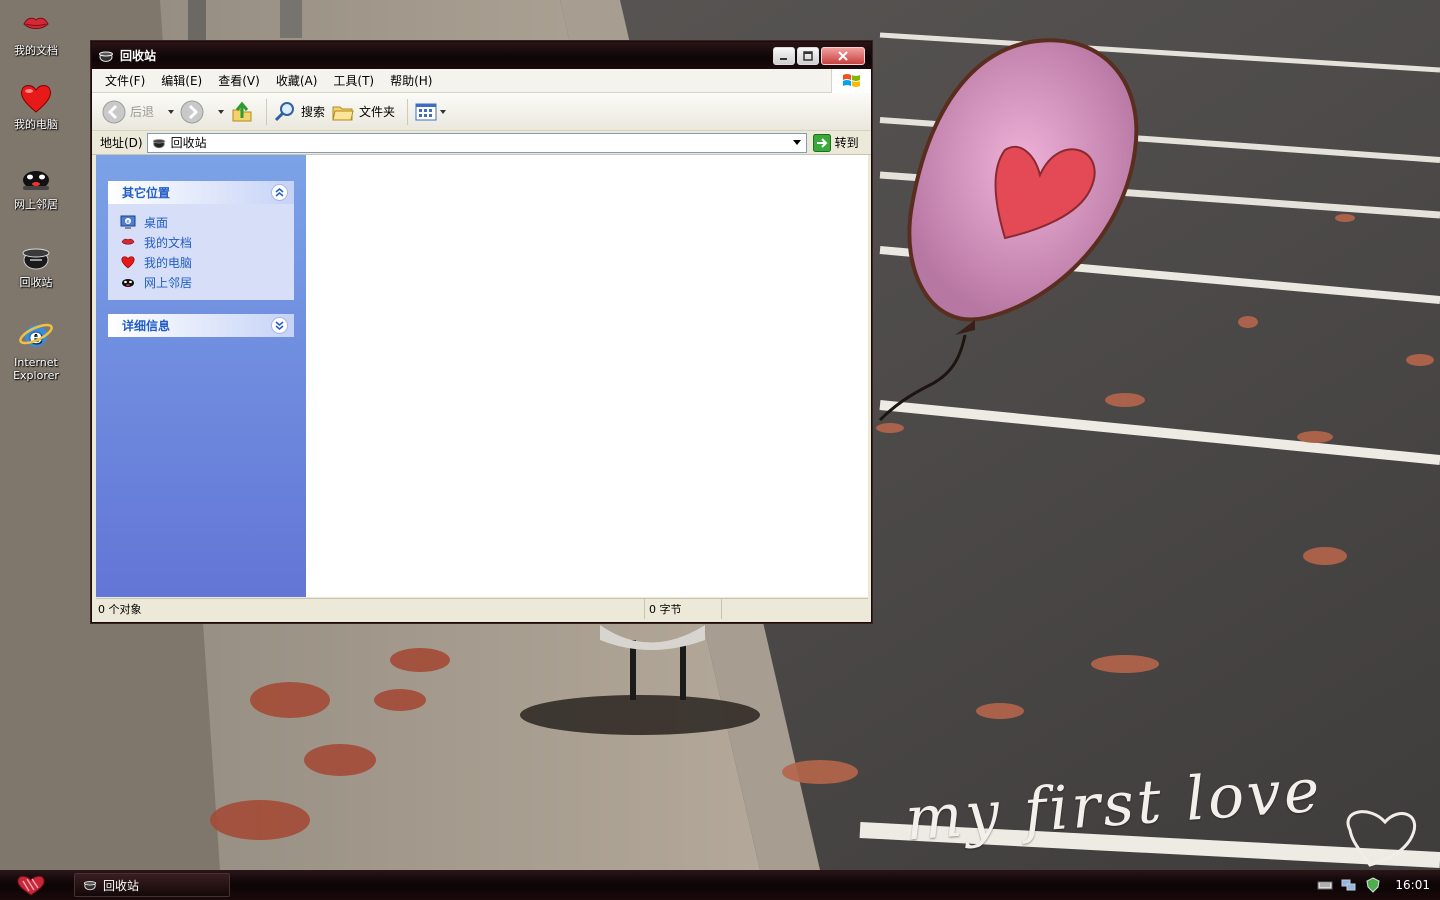  I want to click on status-bar: 0 个对象 0 字节, so click(482, 608).